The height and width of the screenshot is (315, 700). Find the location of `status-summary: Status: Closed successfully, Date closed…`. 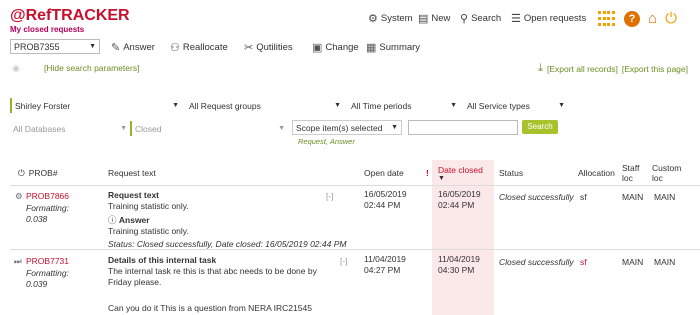

status-summary: Status: Closed successfully, Date closed… is located at coordinates (227, 244).